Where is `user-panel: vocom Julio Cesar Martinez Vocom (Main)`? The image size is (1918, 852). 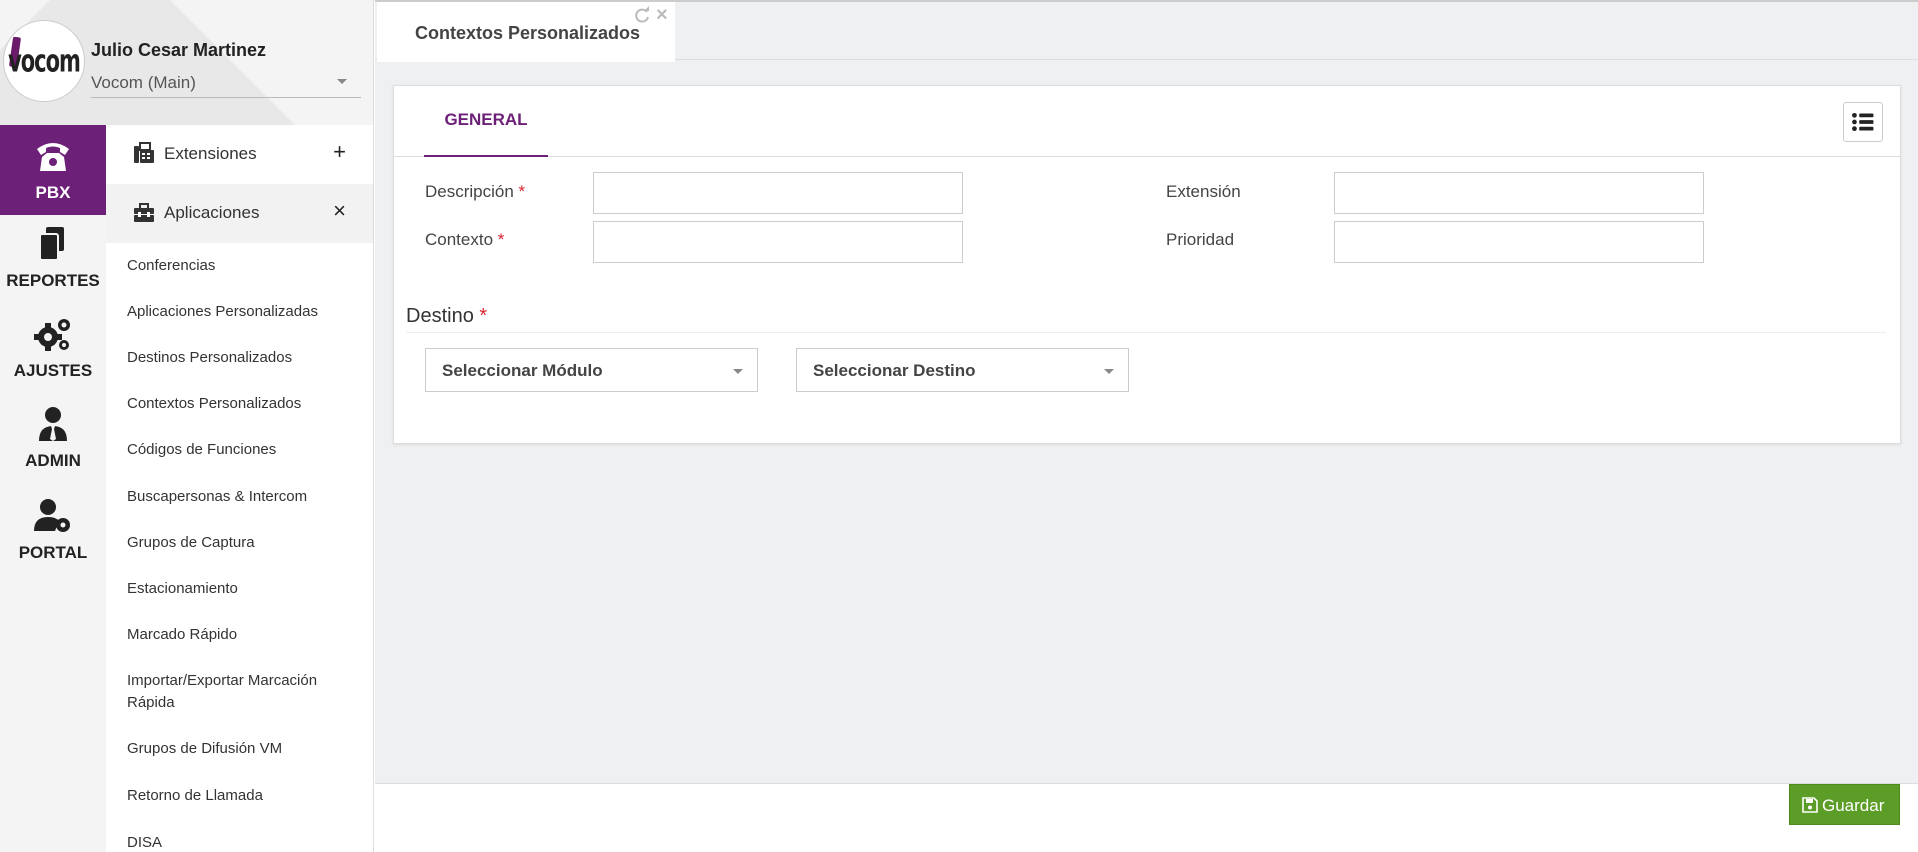
user-panel: vocom Julio Cesar Martinez Vocom (Main) is located at coordinates (186, 62).